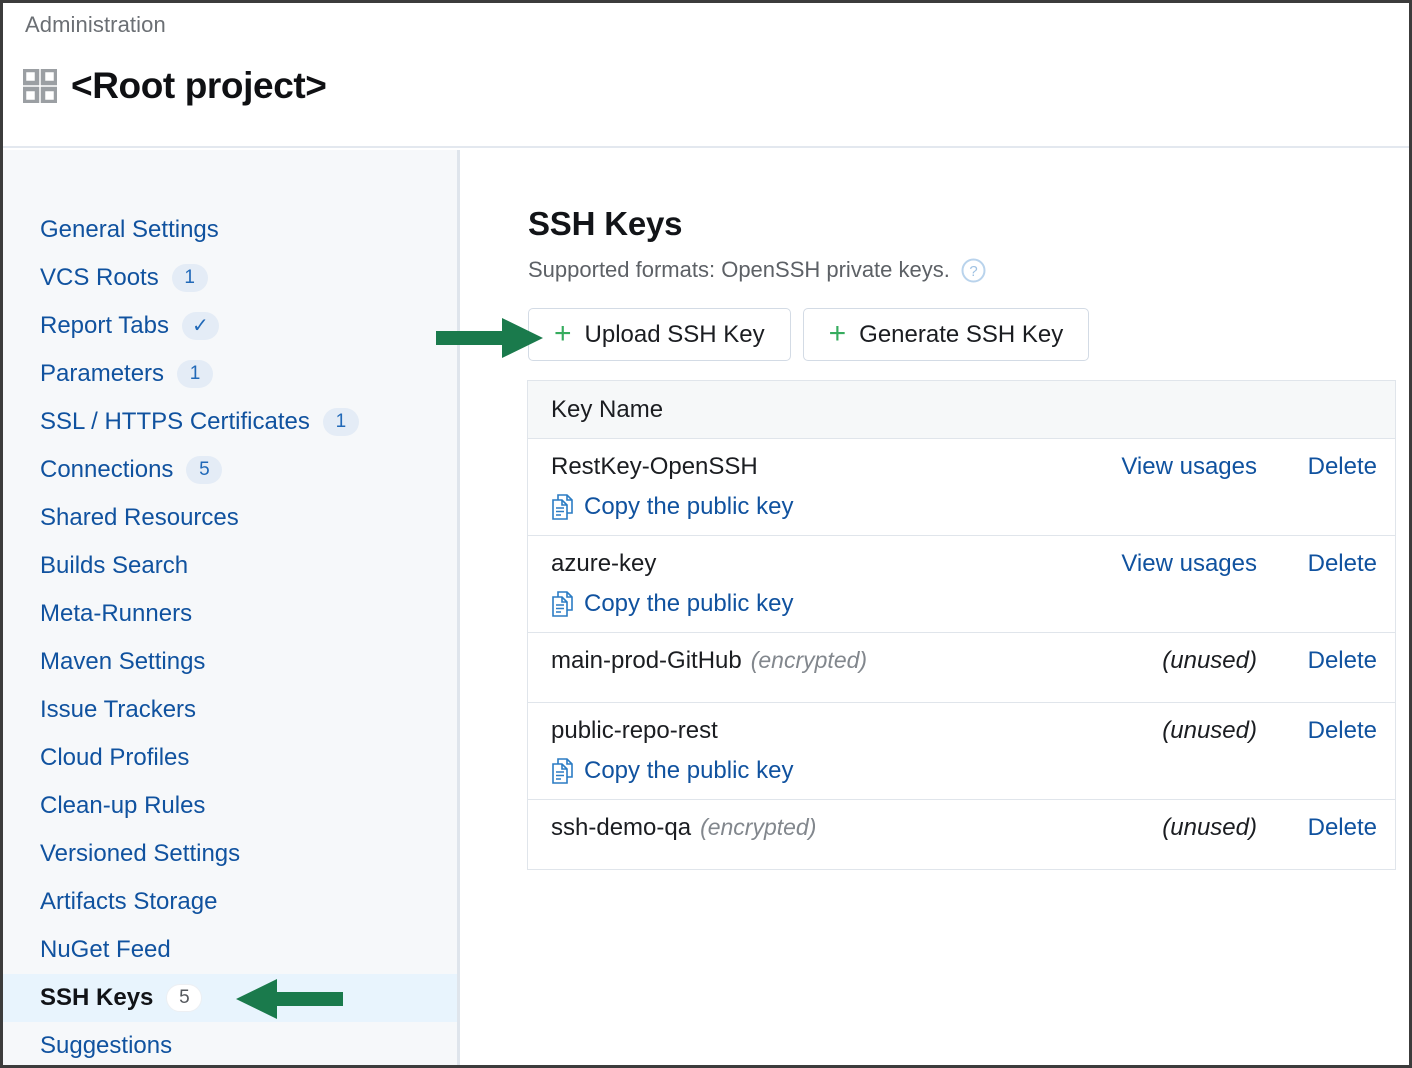  I want to click on sidebar-item-clean-up-rules: Clean-up Rules, so click(230, 806).